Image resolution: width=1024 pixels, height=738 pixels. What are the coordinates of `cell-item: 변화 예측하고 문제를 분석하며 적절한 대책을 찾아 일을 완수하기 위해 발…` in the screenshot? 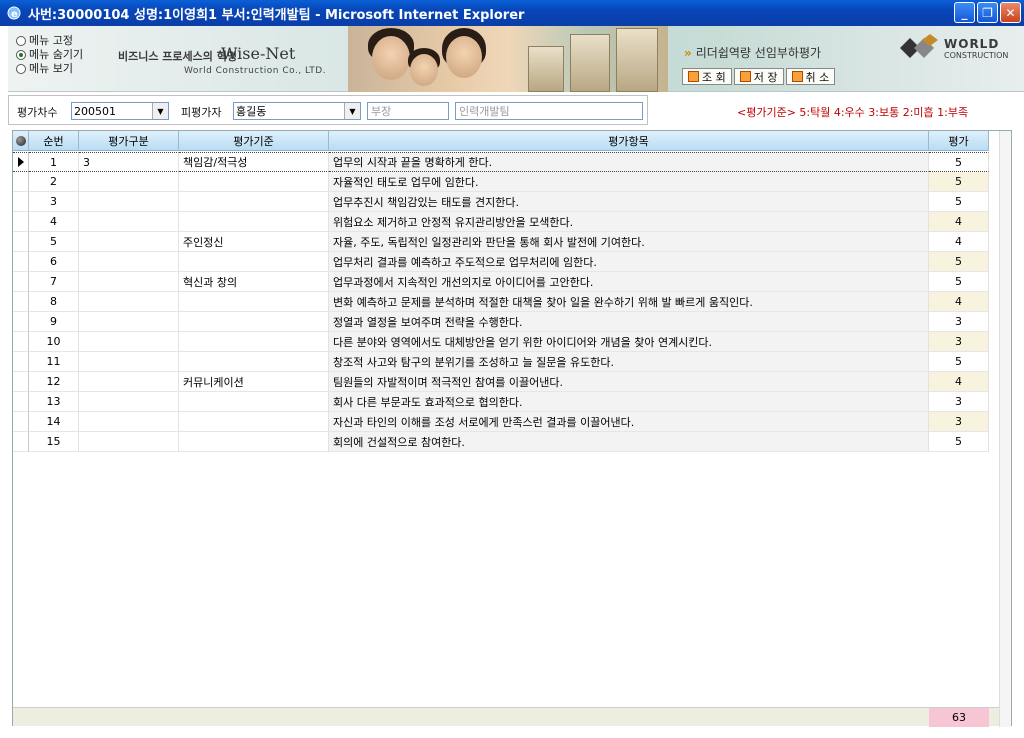 It's located at (629, 302).